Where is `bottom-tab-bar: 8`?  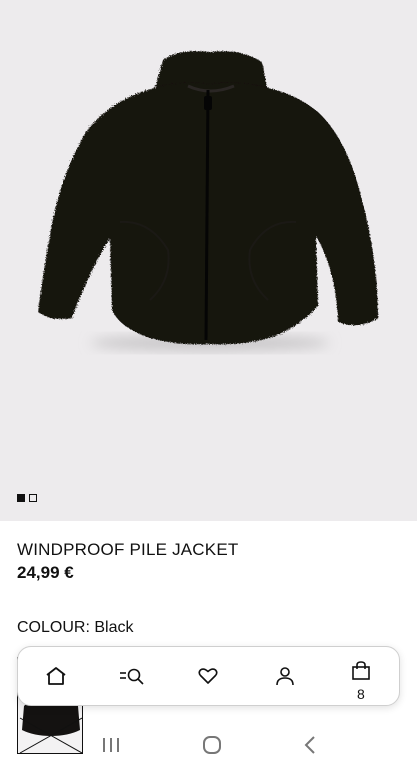 bottom-tab-bar: 8 is located at coordinates (208, 676).